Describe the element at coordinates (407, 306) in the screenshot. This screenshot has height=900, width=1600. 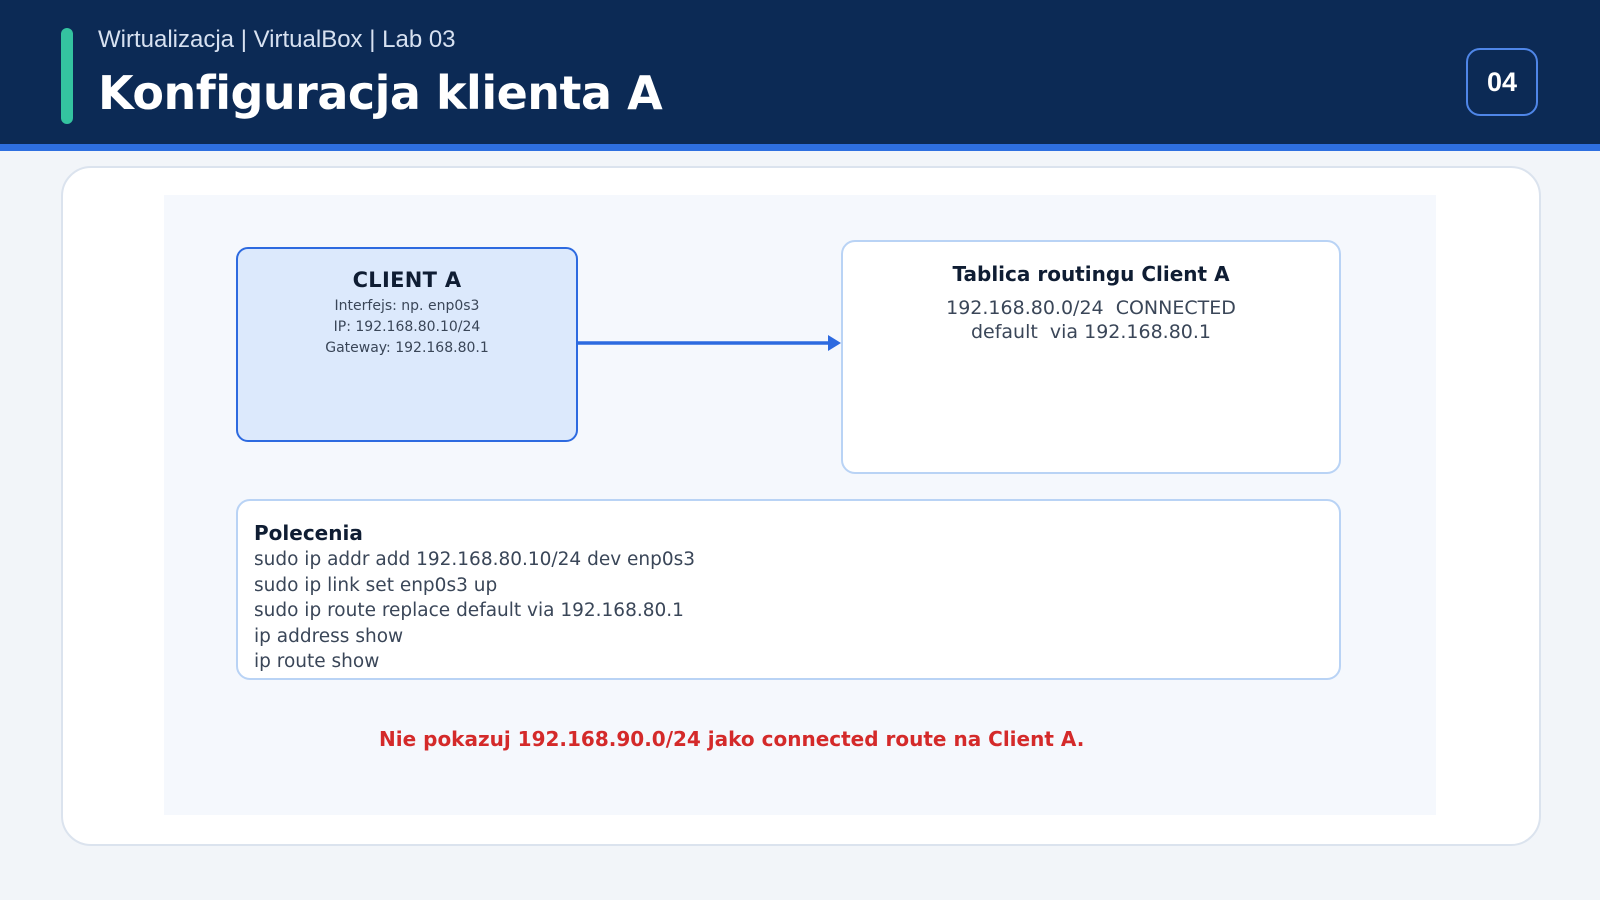
I see `client-interface: Interfejs: np. enp0s3` at that location.